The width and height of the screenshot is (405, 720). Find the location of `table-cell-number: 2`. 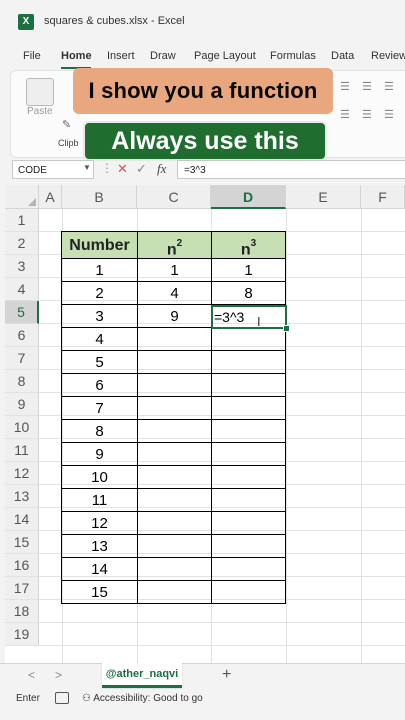

table-cell-number: 2 is located at coordinates (99, 293).